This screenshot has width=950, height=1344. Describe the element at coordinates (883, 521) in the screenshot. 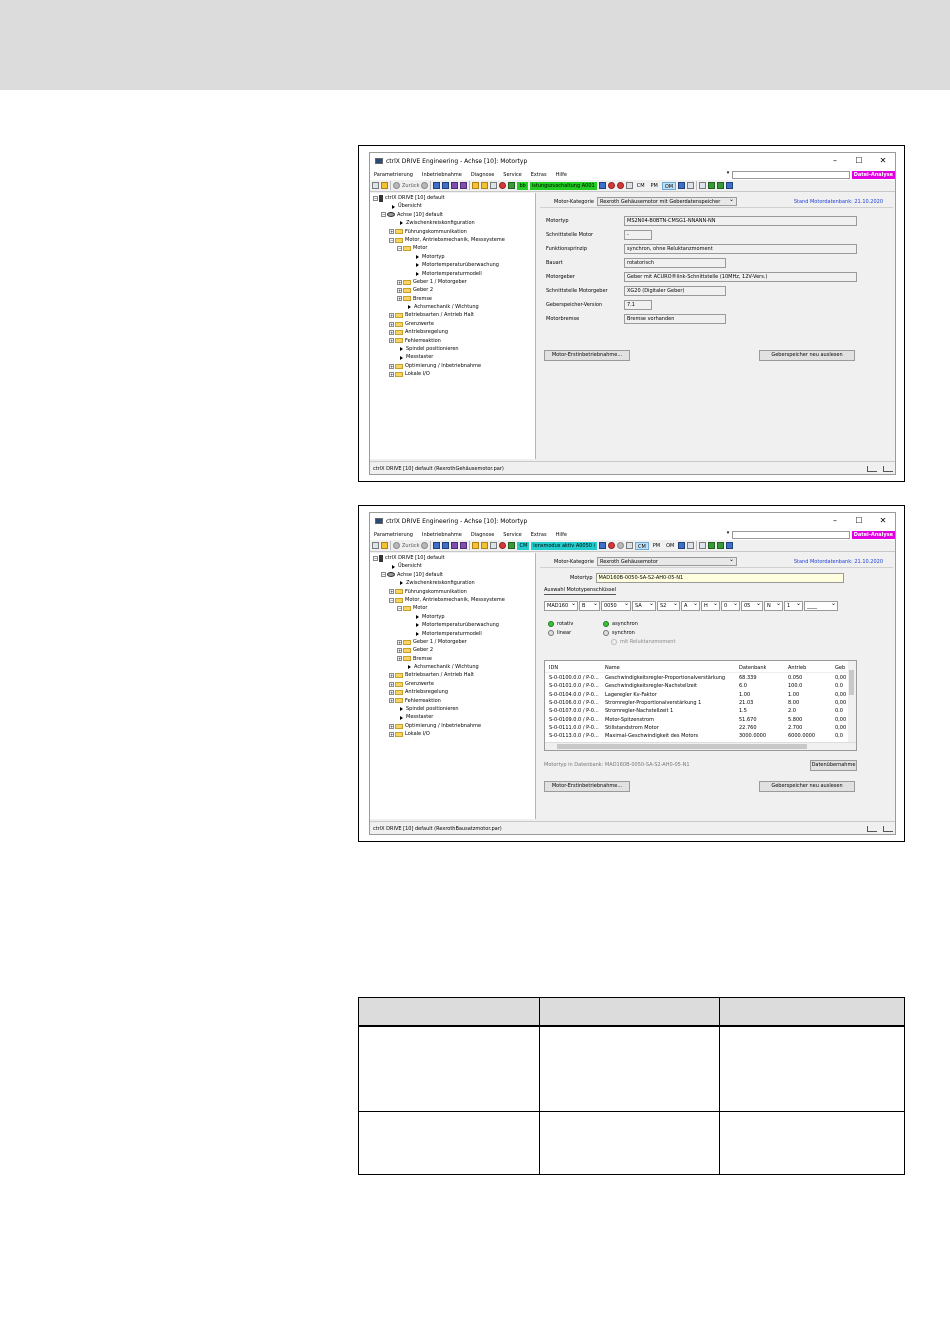

I see `close-button: ✕` at that location.